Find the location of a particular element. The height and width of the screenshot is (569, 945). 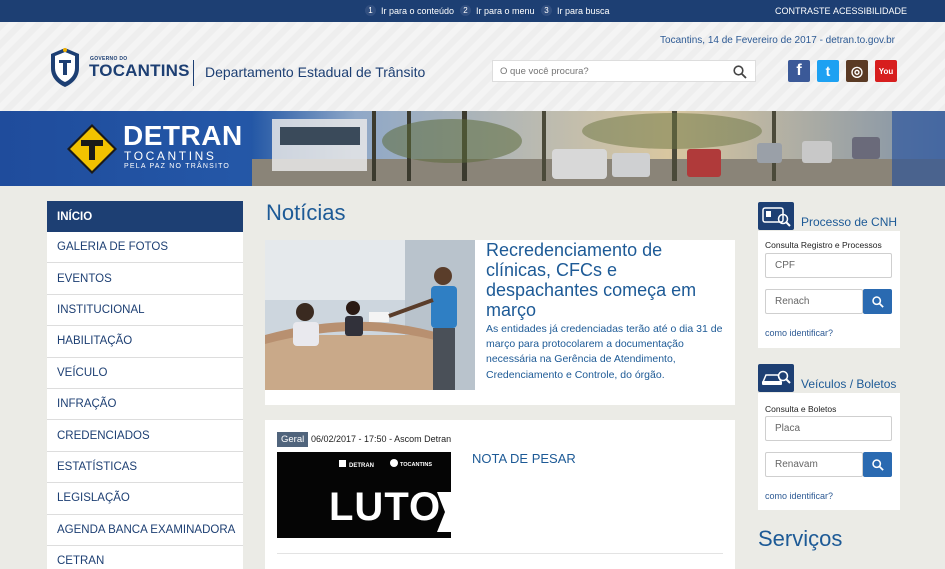

sidebar-item-habilitacao: HABILITAÇÃO is located at coordinates (145, 342).